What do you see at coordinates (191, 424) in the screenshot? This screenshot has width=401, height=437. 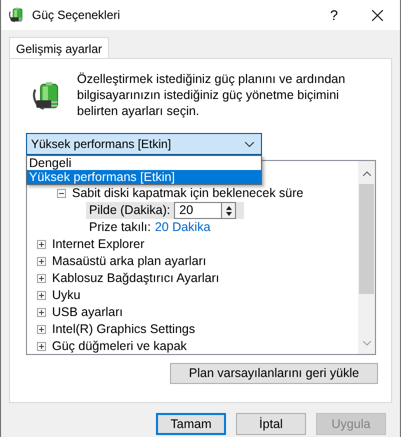 I see `dialog-button: Tamam` at bounding box center [191, 424].